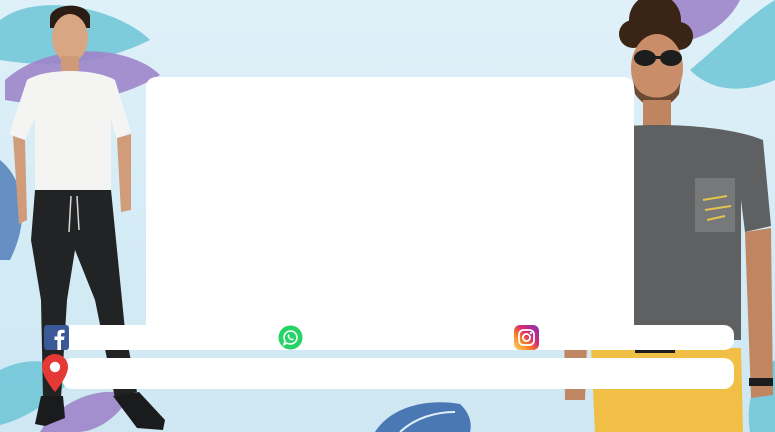  Describe the element at coordinates (398, 373) in the screenshot. I see `address-bar` at that location.